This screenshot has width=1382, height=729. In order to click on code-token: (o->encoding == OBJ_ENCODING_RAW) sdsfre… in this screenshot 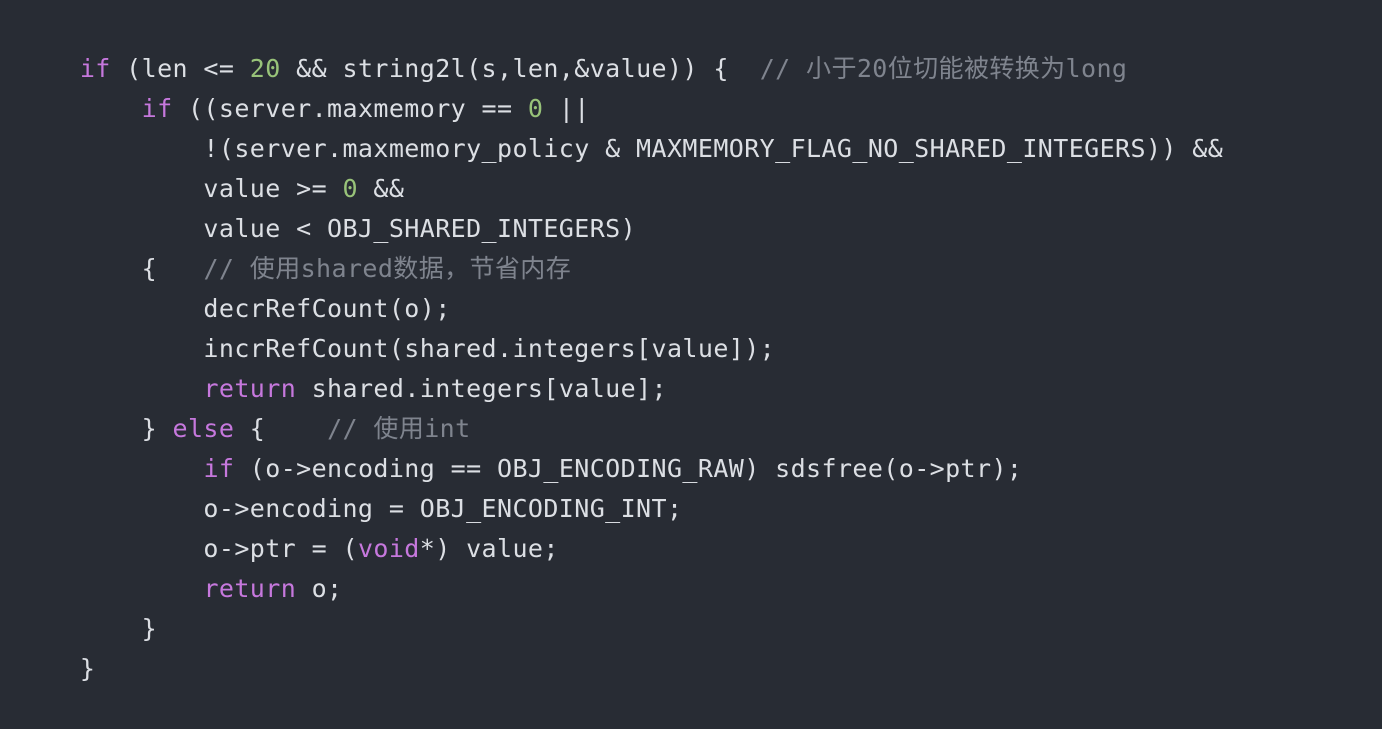, I will do `click(628, 468)`.